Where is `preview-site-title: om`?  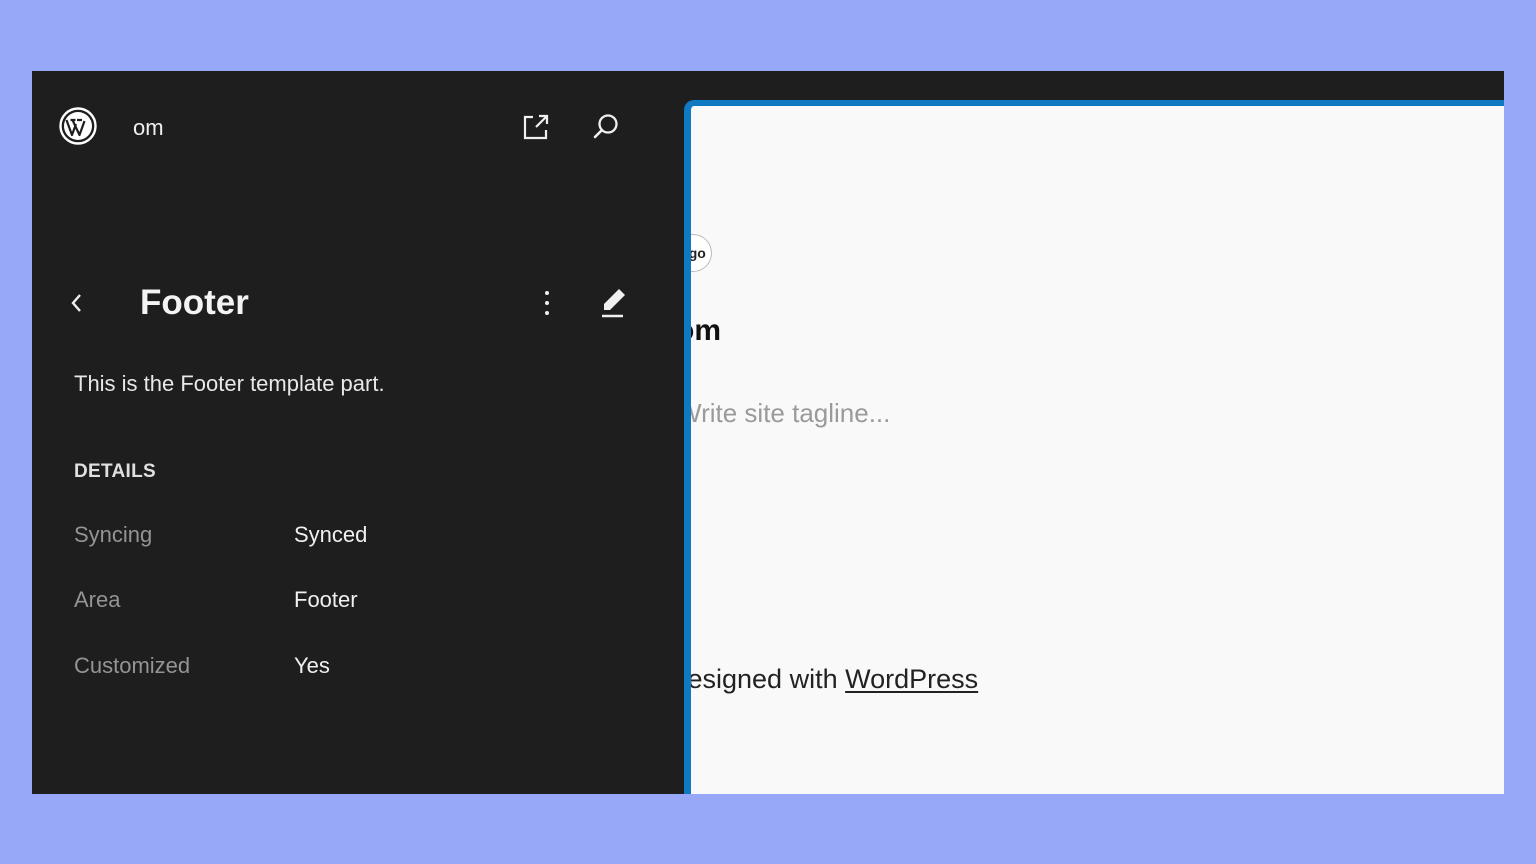
preview-site-title: om is located at coordinates (706, 331).